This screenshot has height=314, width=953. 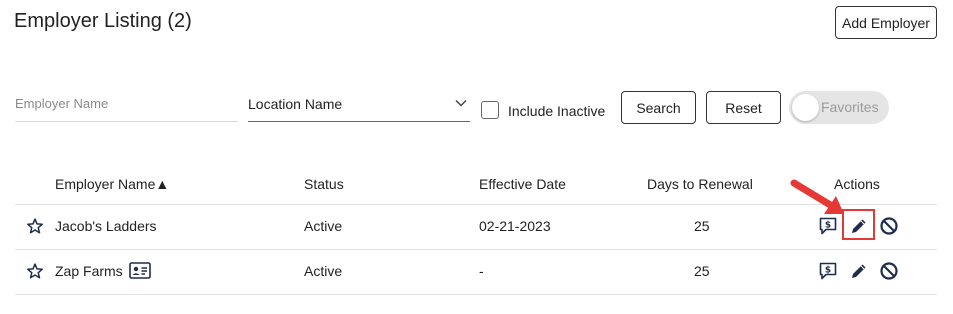 I want to click on favorites-toggle: Favorites, so click(x=839, y=107).